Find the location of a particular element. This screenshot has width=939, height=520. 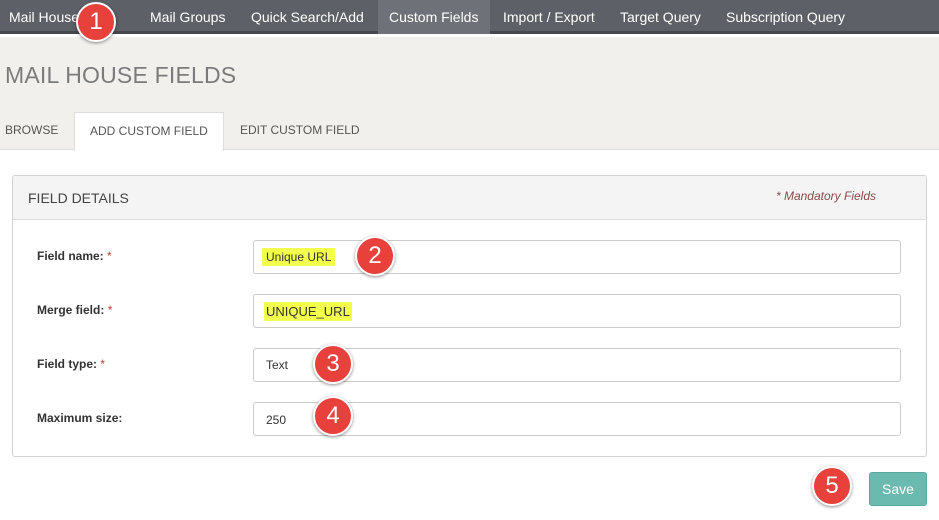

callout-badge-3: 3 is located at coordinates (333, 364).